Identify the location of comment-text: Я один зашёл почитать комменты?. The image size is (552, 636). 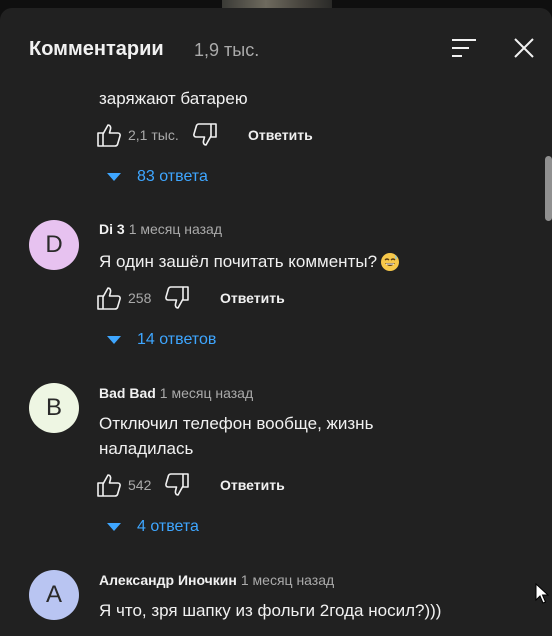
(238, 261).